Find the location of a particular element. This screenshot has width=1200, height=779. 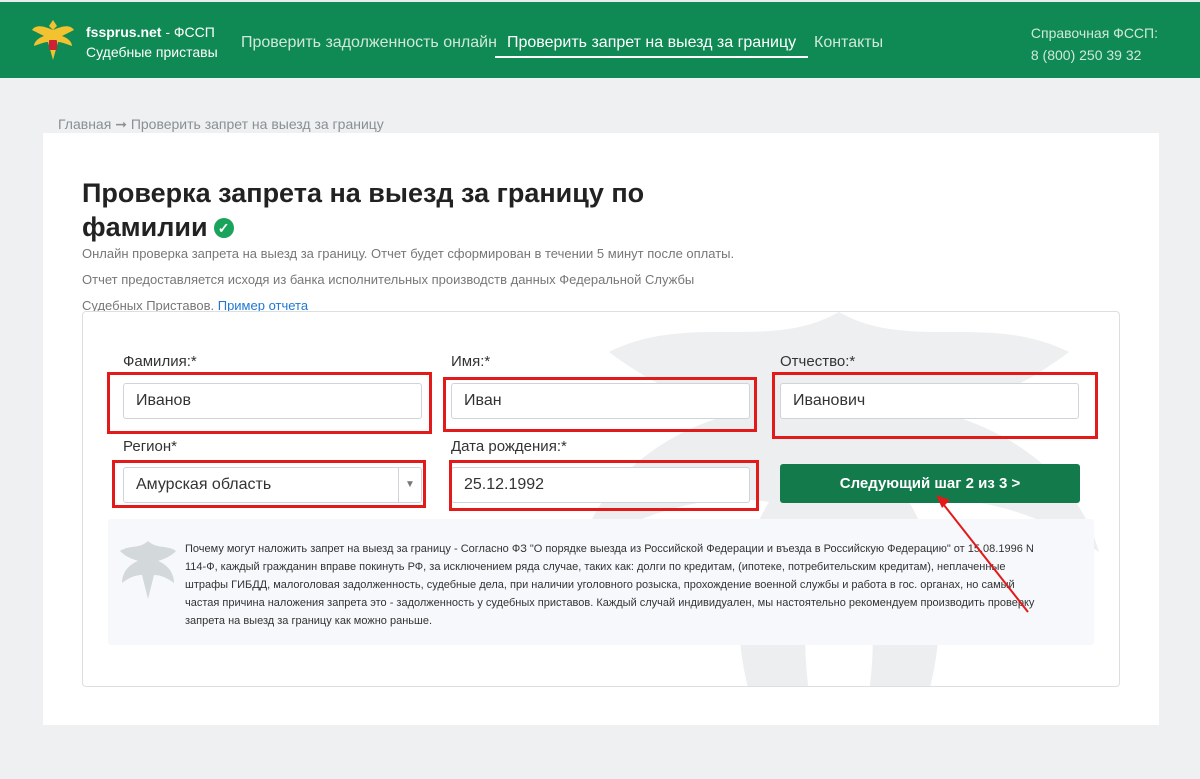

hotline-phone: 8 (800) 250 39 32 is located at coordinates (1094, 55).